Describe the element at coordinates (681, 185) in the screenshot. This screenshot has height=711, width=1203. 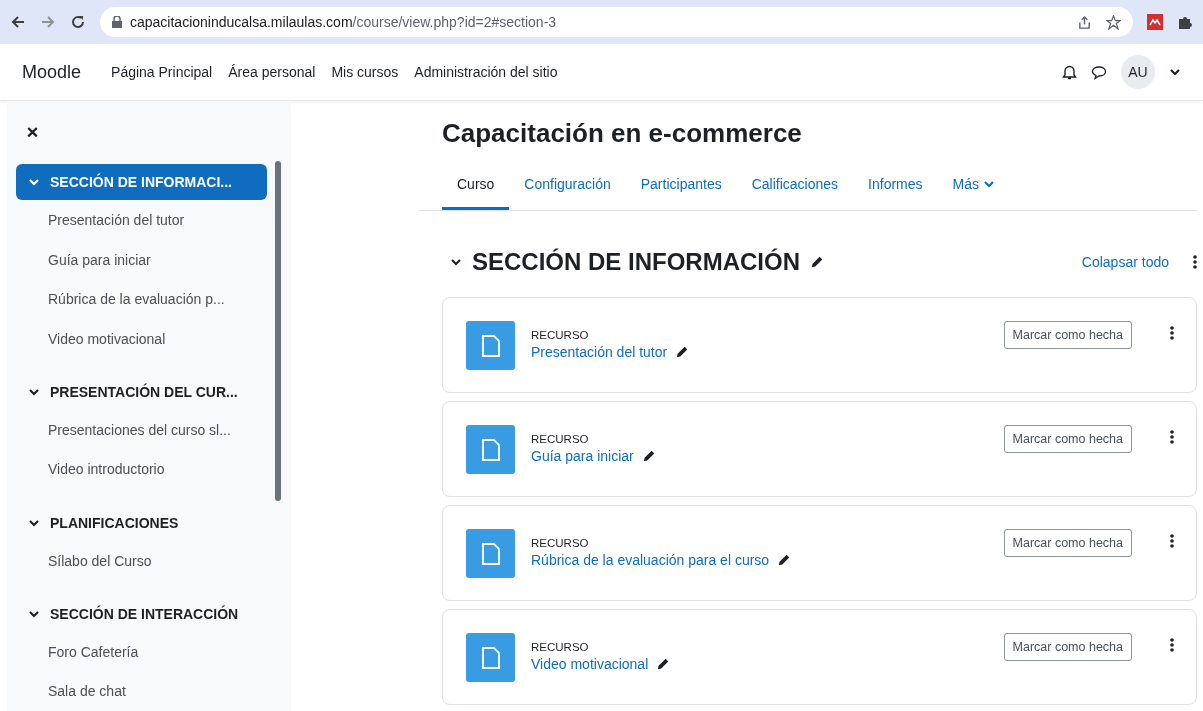
I see `nav-tab: Participantes` at that location.